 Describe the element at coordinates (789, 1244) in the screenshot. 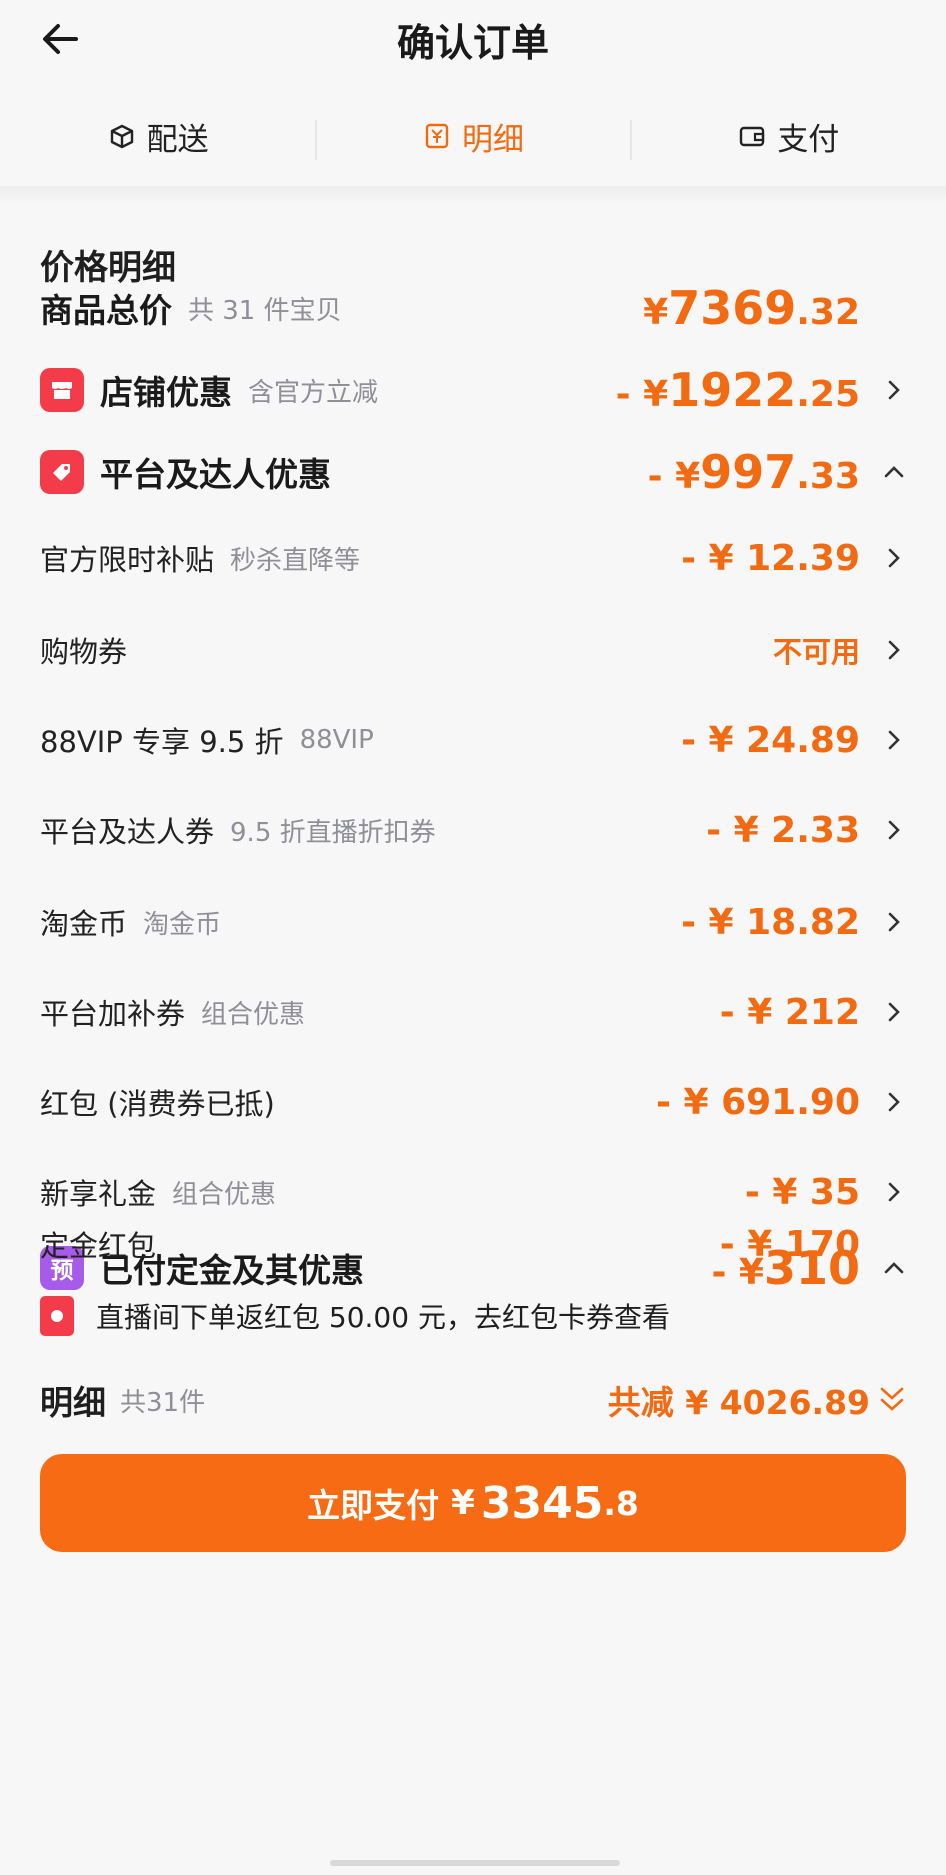

I see `deposit-item-amount: - ¥ 170` at that location.